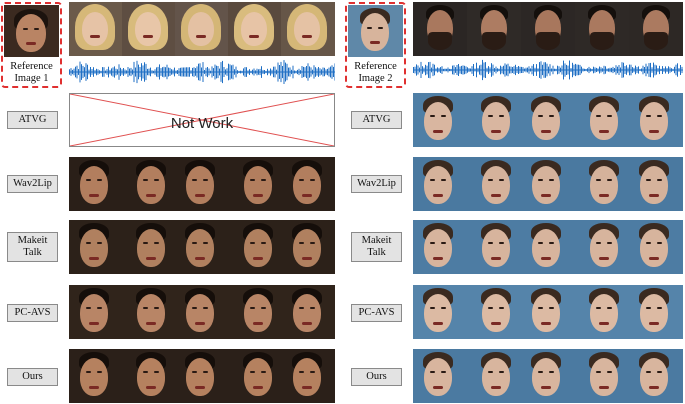  I want to click on atvg-not-work-placeholder: Not Work, so click(202, 120).